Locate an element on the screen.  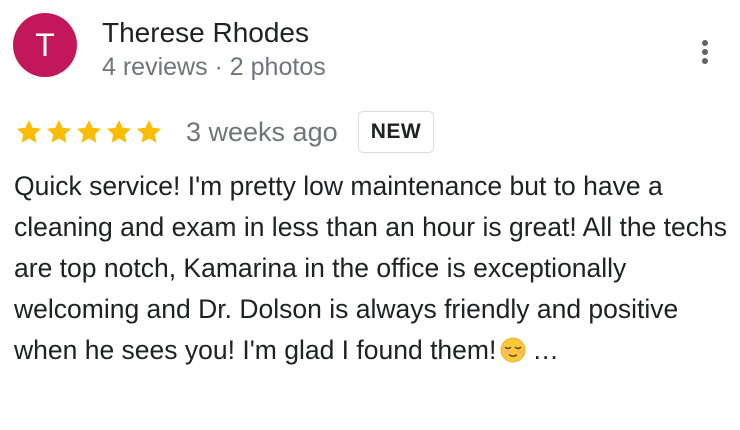
star-rating is located at coordinates (89, 132).